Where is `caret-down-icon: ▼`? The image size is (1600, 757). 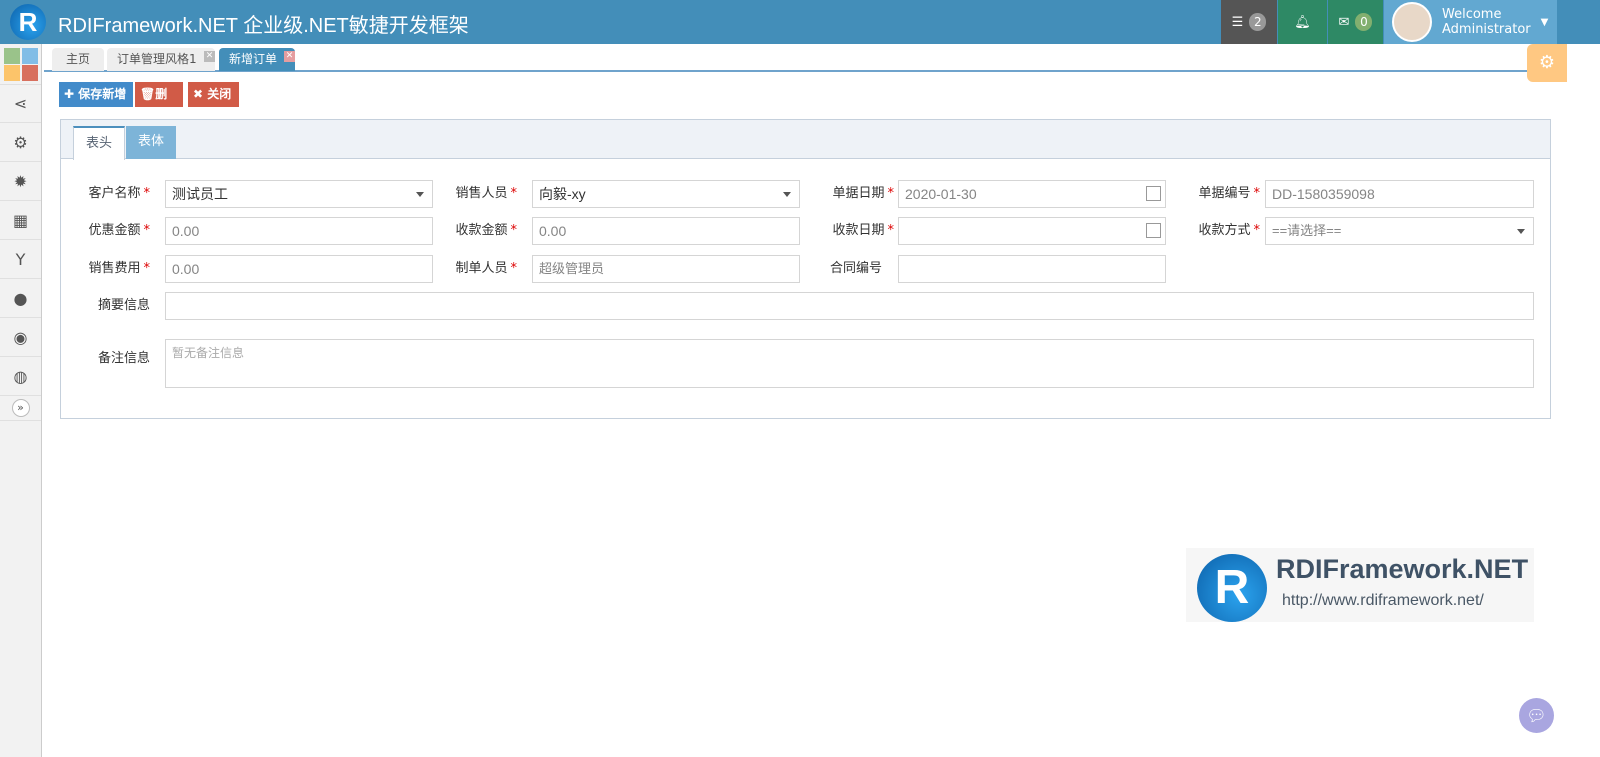
caret-down-icon: ▼ is located at coordinates (1544, 22).